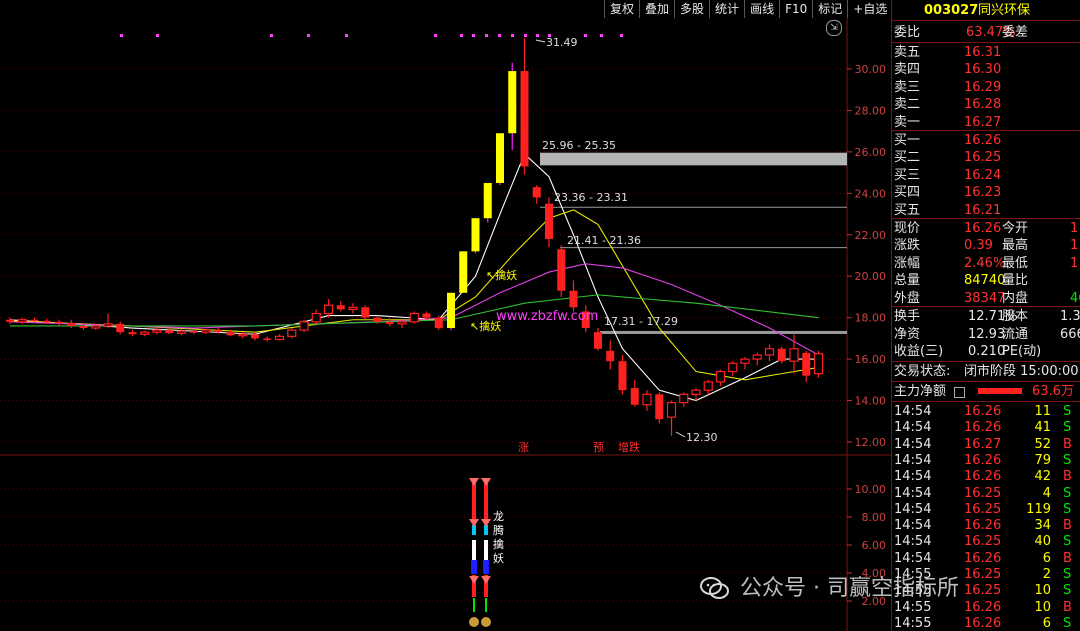  Describe the element at coordinates (1046, 574) in the screenshot. I see `tick-volume: 2` at that location.